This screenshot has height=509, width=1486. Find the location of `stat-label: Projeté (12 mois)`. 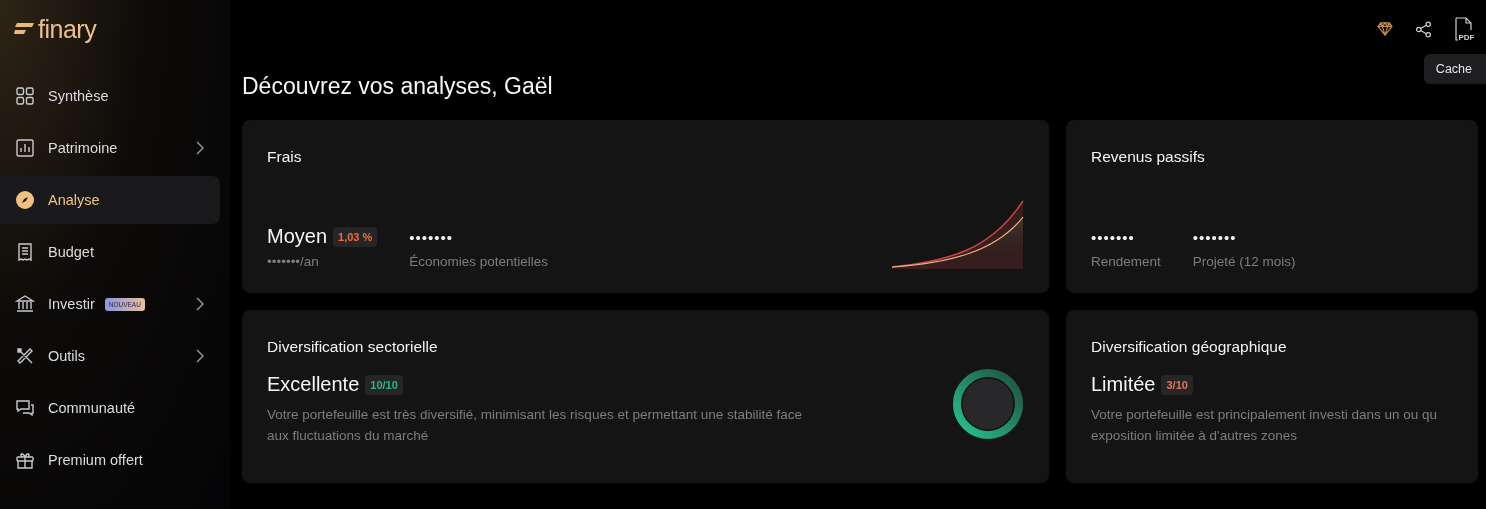

stat-label: Projeté (12 mois) is located at coordinates (1244, 261).